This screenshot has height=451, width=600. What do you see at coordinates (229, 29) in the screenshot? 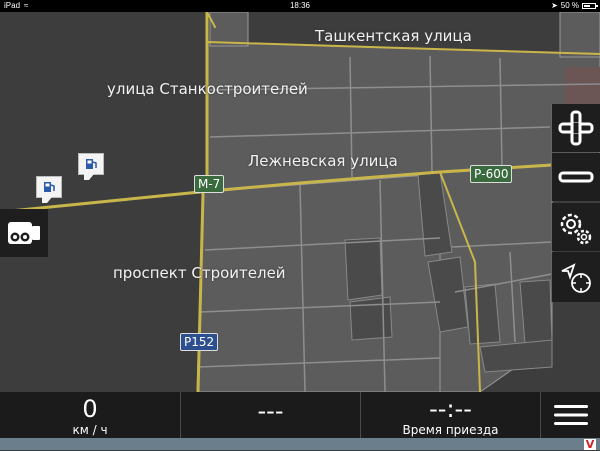
I see `block-top-small` at bounding box center [229, 29].